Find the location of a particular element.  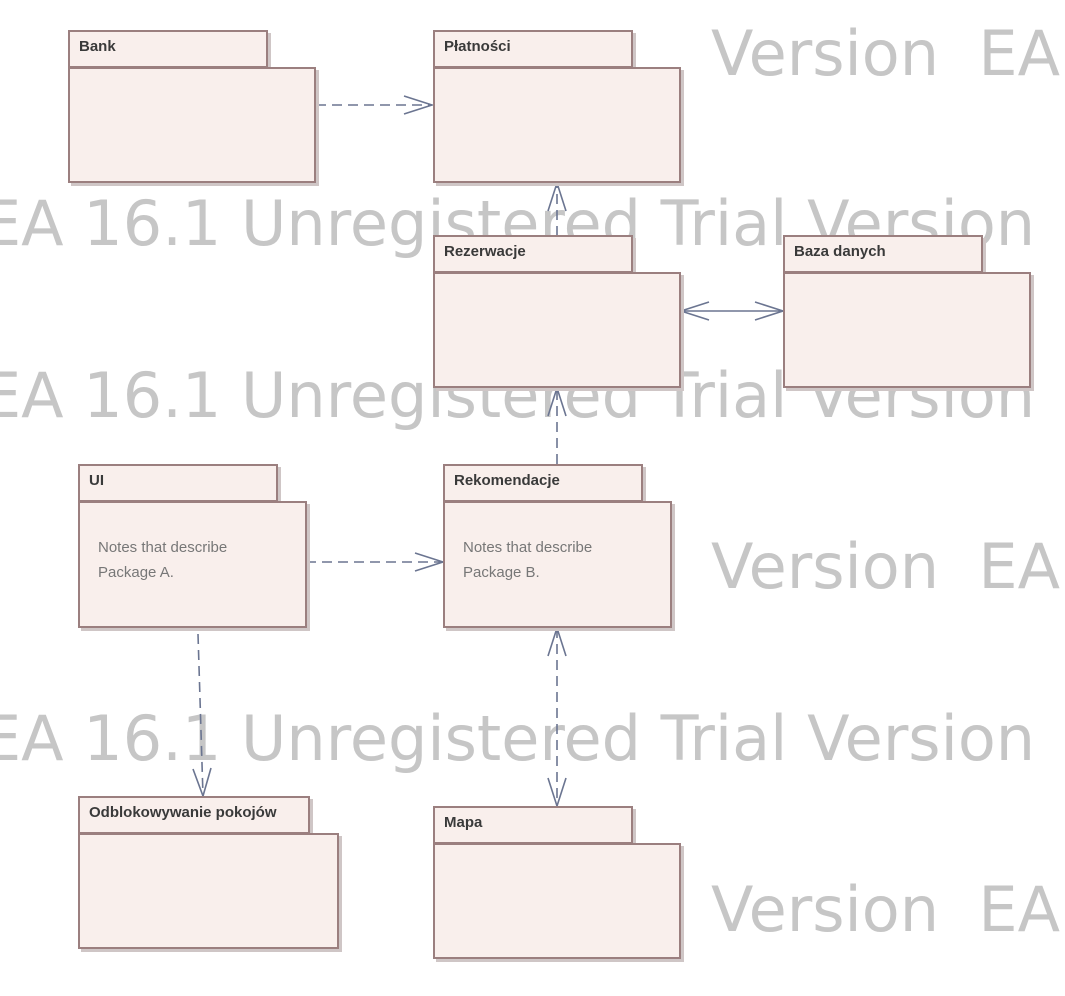

package-name: Rekomendacje is located at coordinates (507, 480).